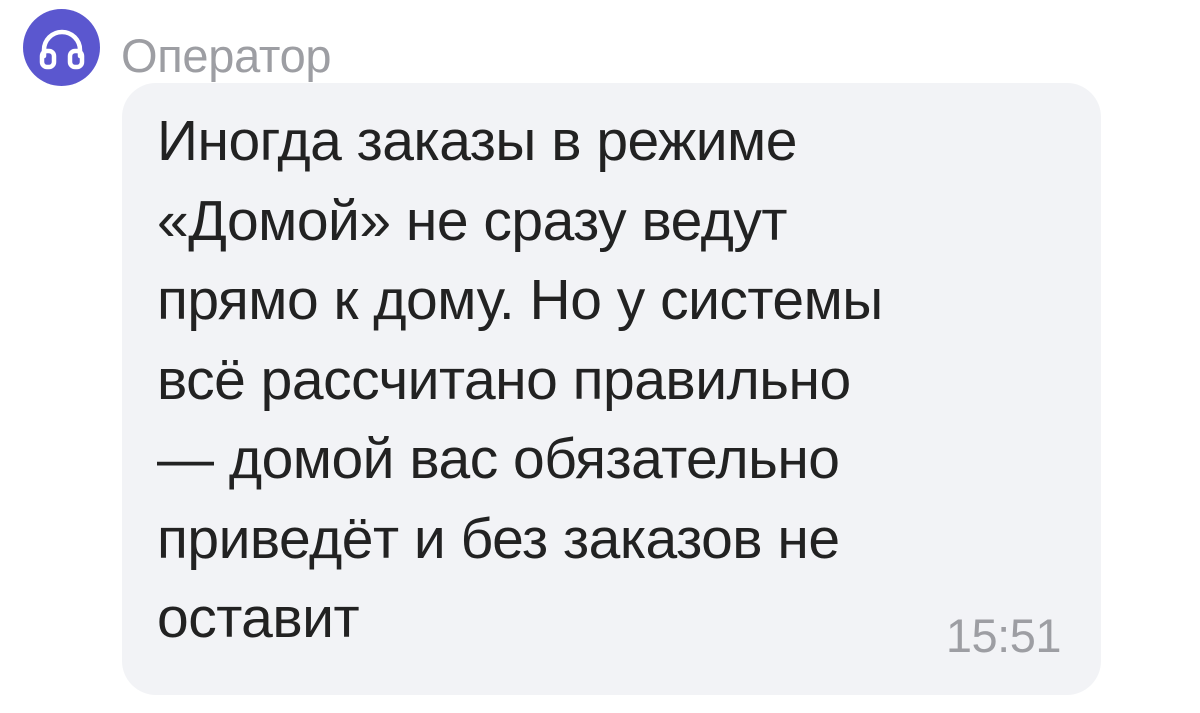  I want to click on message-line: приведёт и без заказов не, so click(498, 538).